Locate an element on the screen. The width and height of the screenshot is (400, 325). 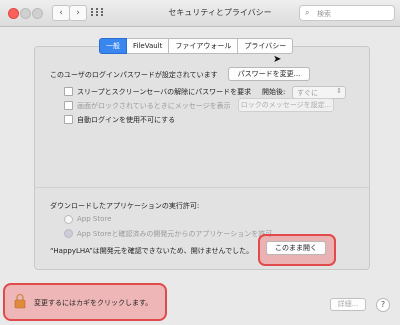
chevron-updown-icon: ⇕ is located at coordinates (339, 91).